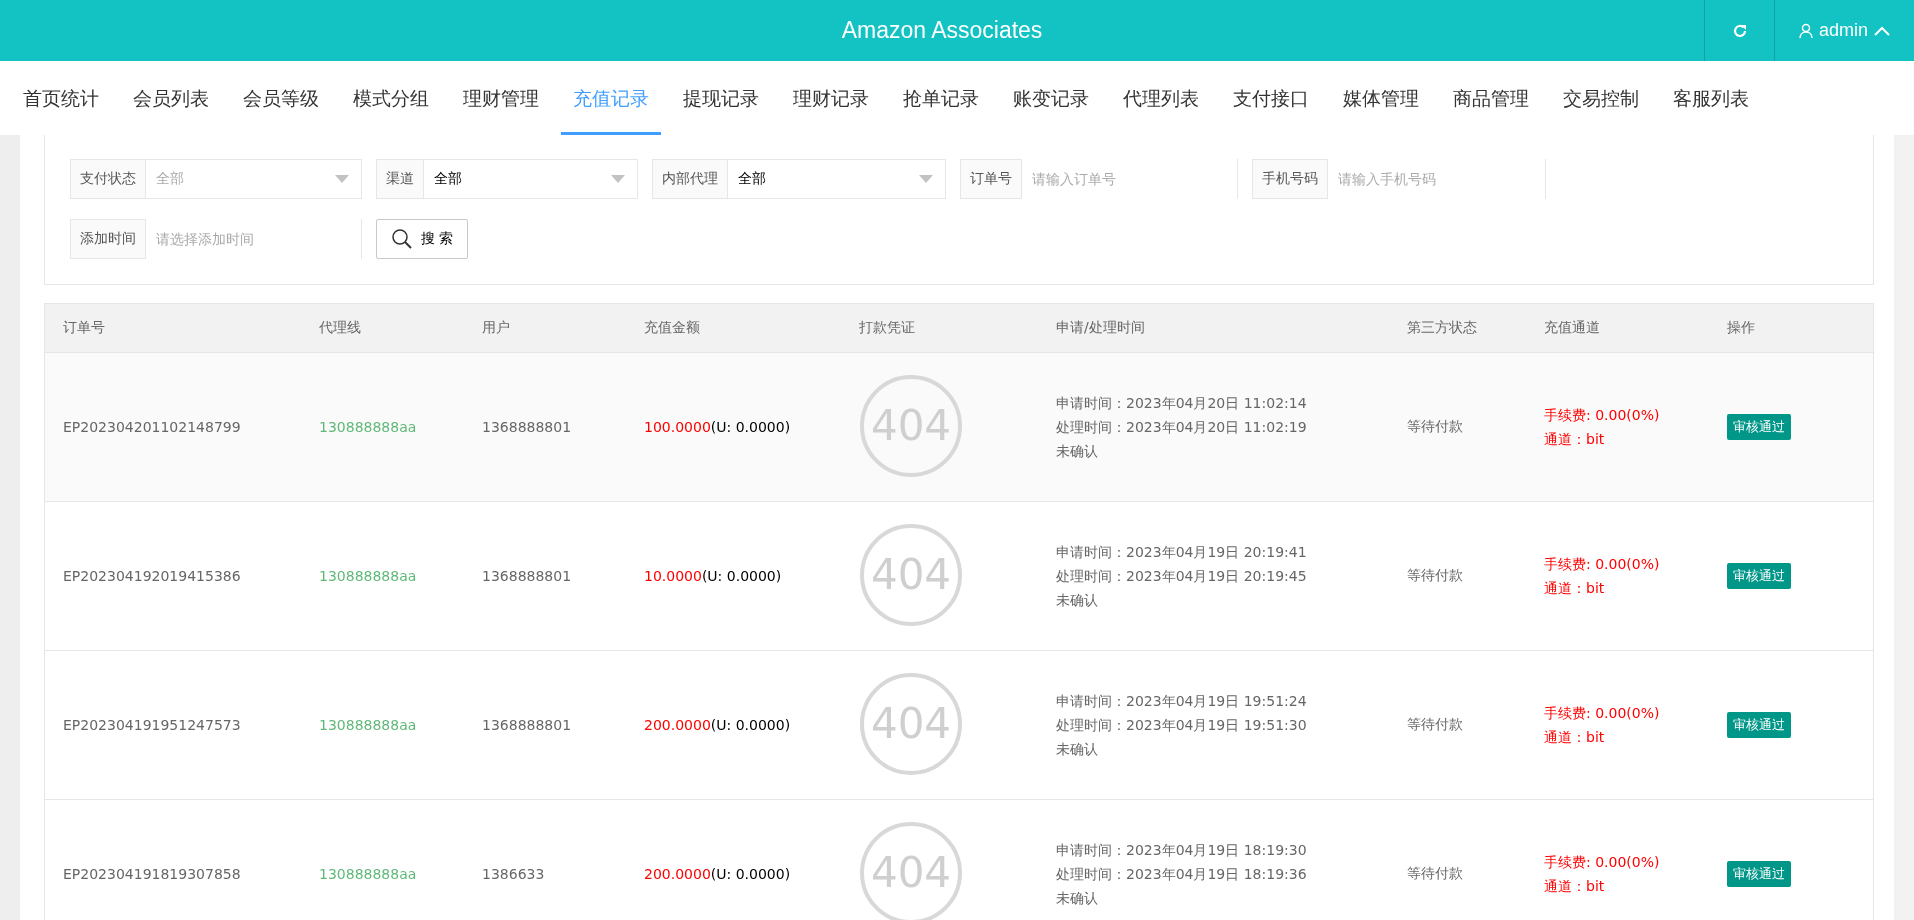 The height and width of the screenshot is (920, 1914). I want to click on table-cell-text: EP202304201102148799, so click(152, 427).